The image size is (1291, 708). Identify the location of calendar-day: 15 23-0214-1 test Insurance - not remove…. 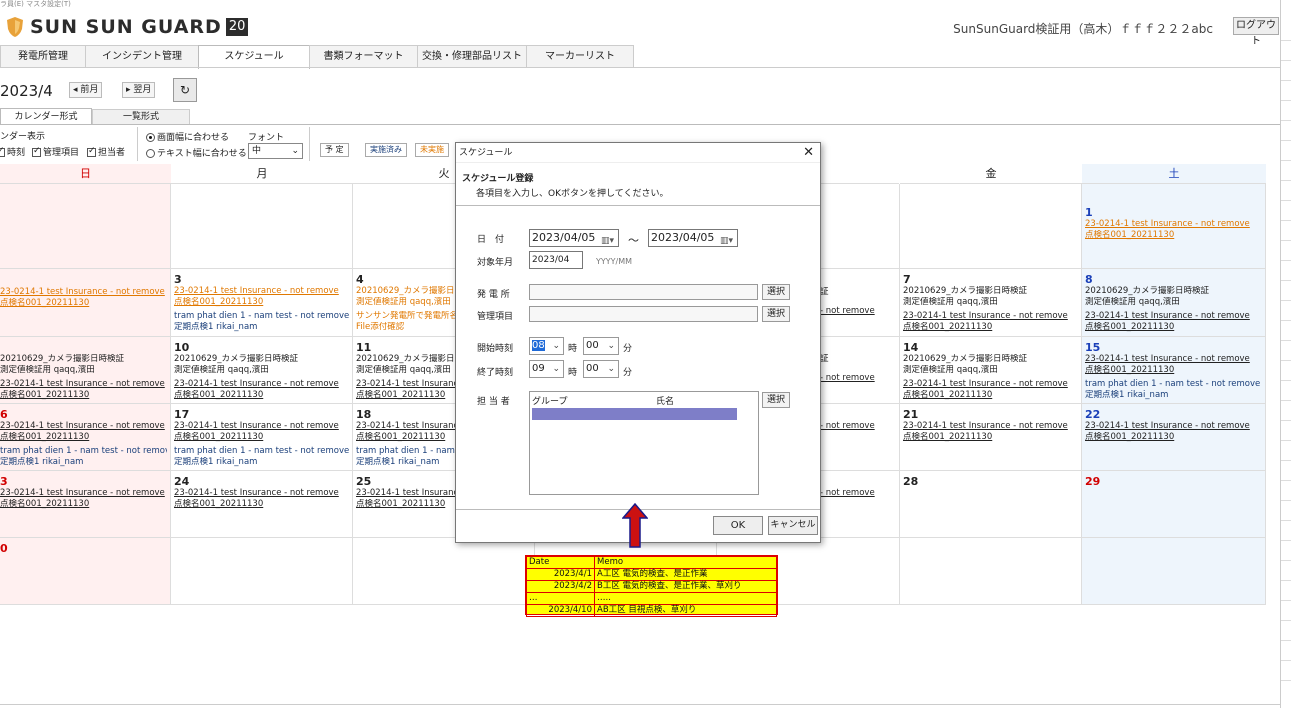
(1174, 370).